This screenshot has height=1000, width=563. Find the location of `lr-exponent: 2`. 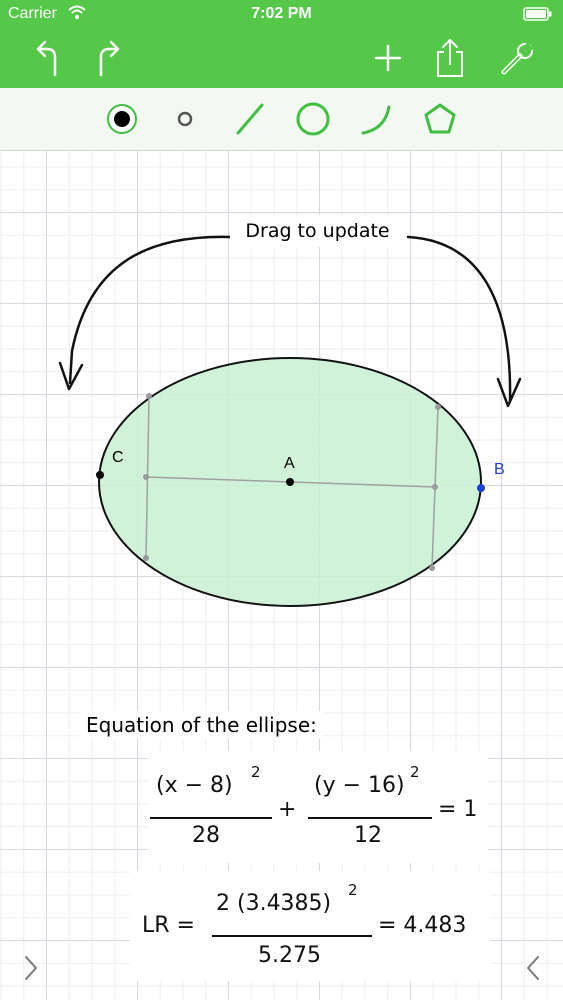

lr-exponent: 2 is located at coordinates (353, 890).